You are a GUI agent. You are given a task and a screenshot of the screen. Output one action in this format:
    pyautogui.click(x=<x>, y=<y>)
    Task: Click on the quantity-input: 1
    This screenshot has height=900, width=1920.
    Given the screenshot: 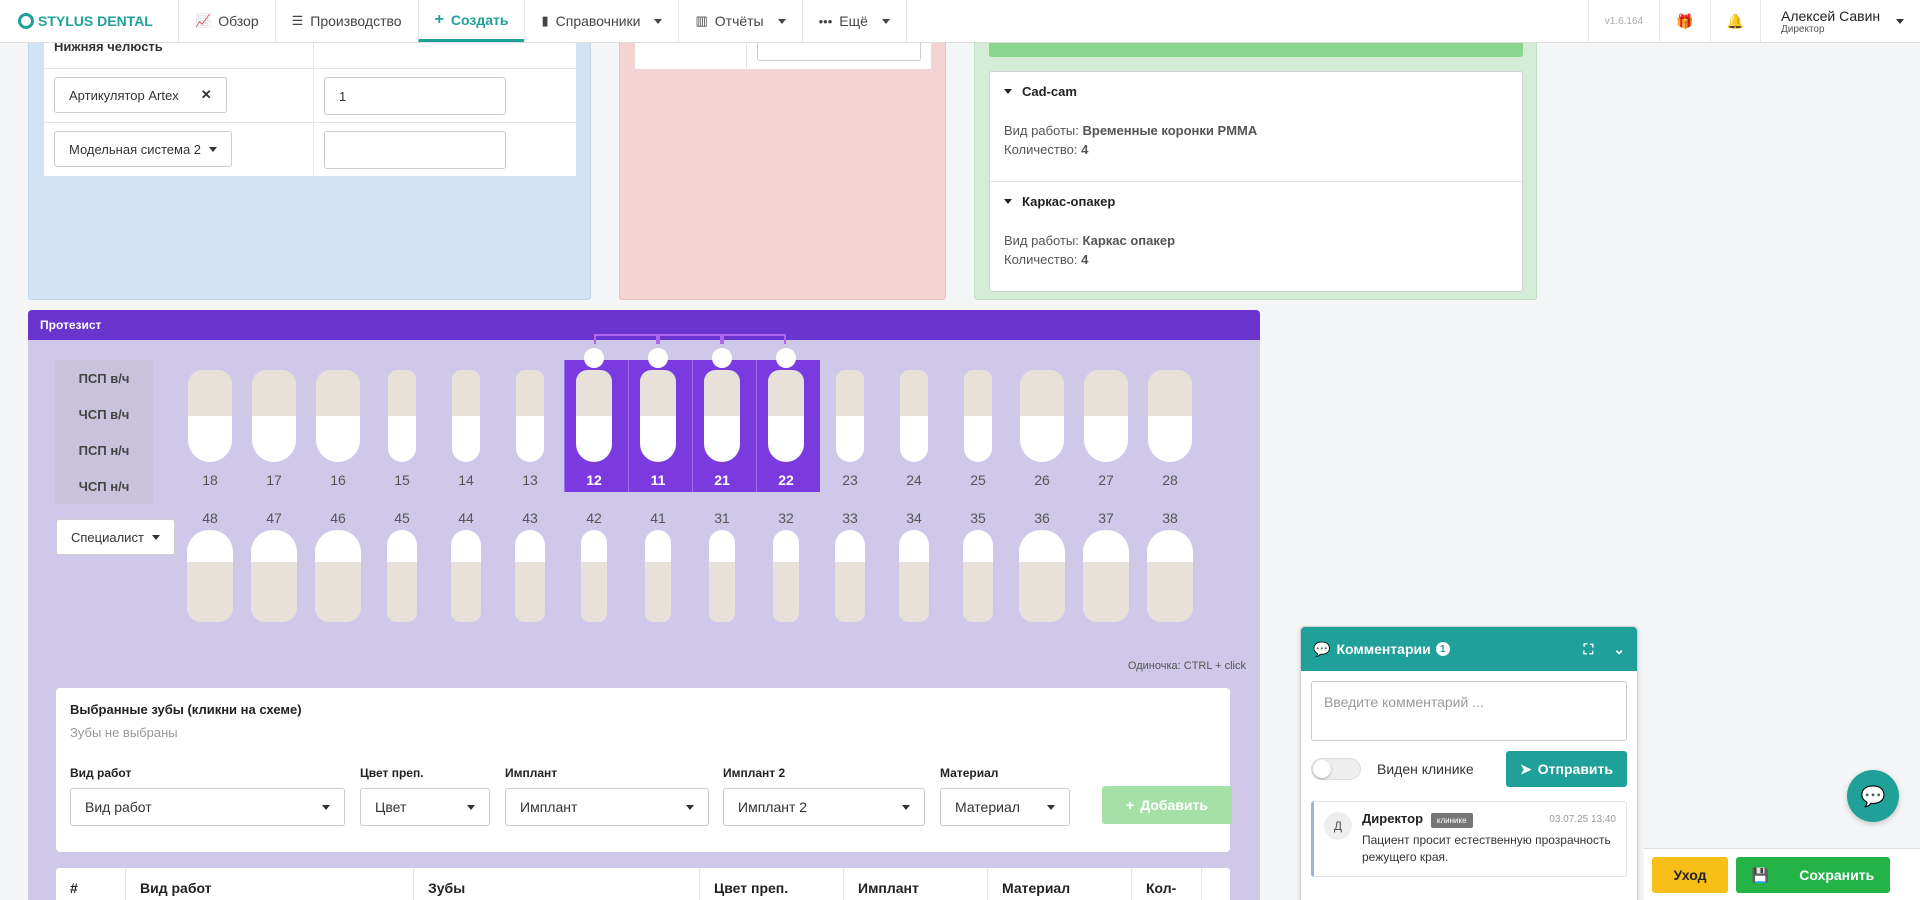 What is the action you would take?
    pyautogui.click(x=415, y=96)
    